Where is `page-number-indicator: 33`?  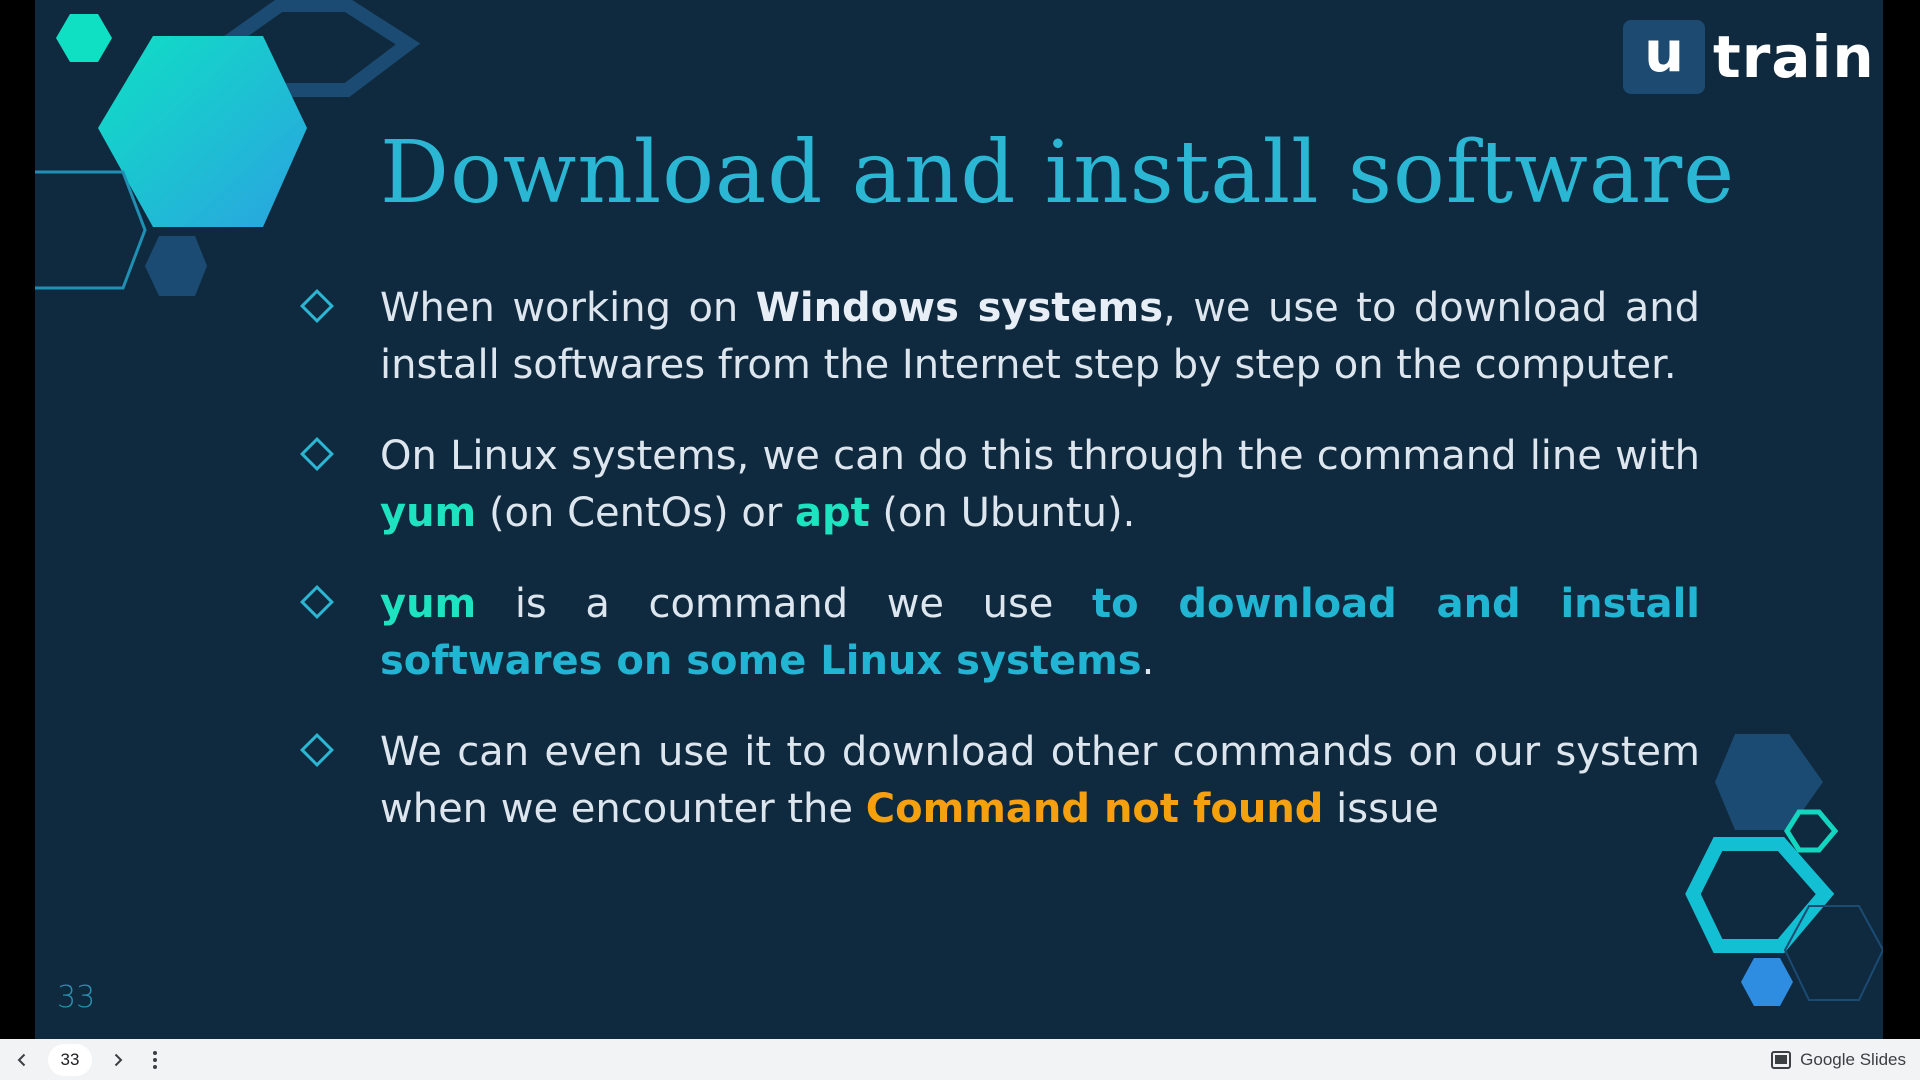
page-number-indicator: 33 is located at coordinates (70, 1059).